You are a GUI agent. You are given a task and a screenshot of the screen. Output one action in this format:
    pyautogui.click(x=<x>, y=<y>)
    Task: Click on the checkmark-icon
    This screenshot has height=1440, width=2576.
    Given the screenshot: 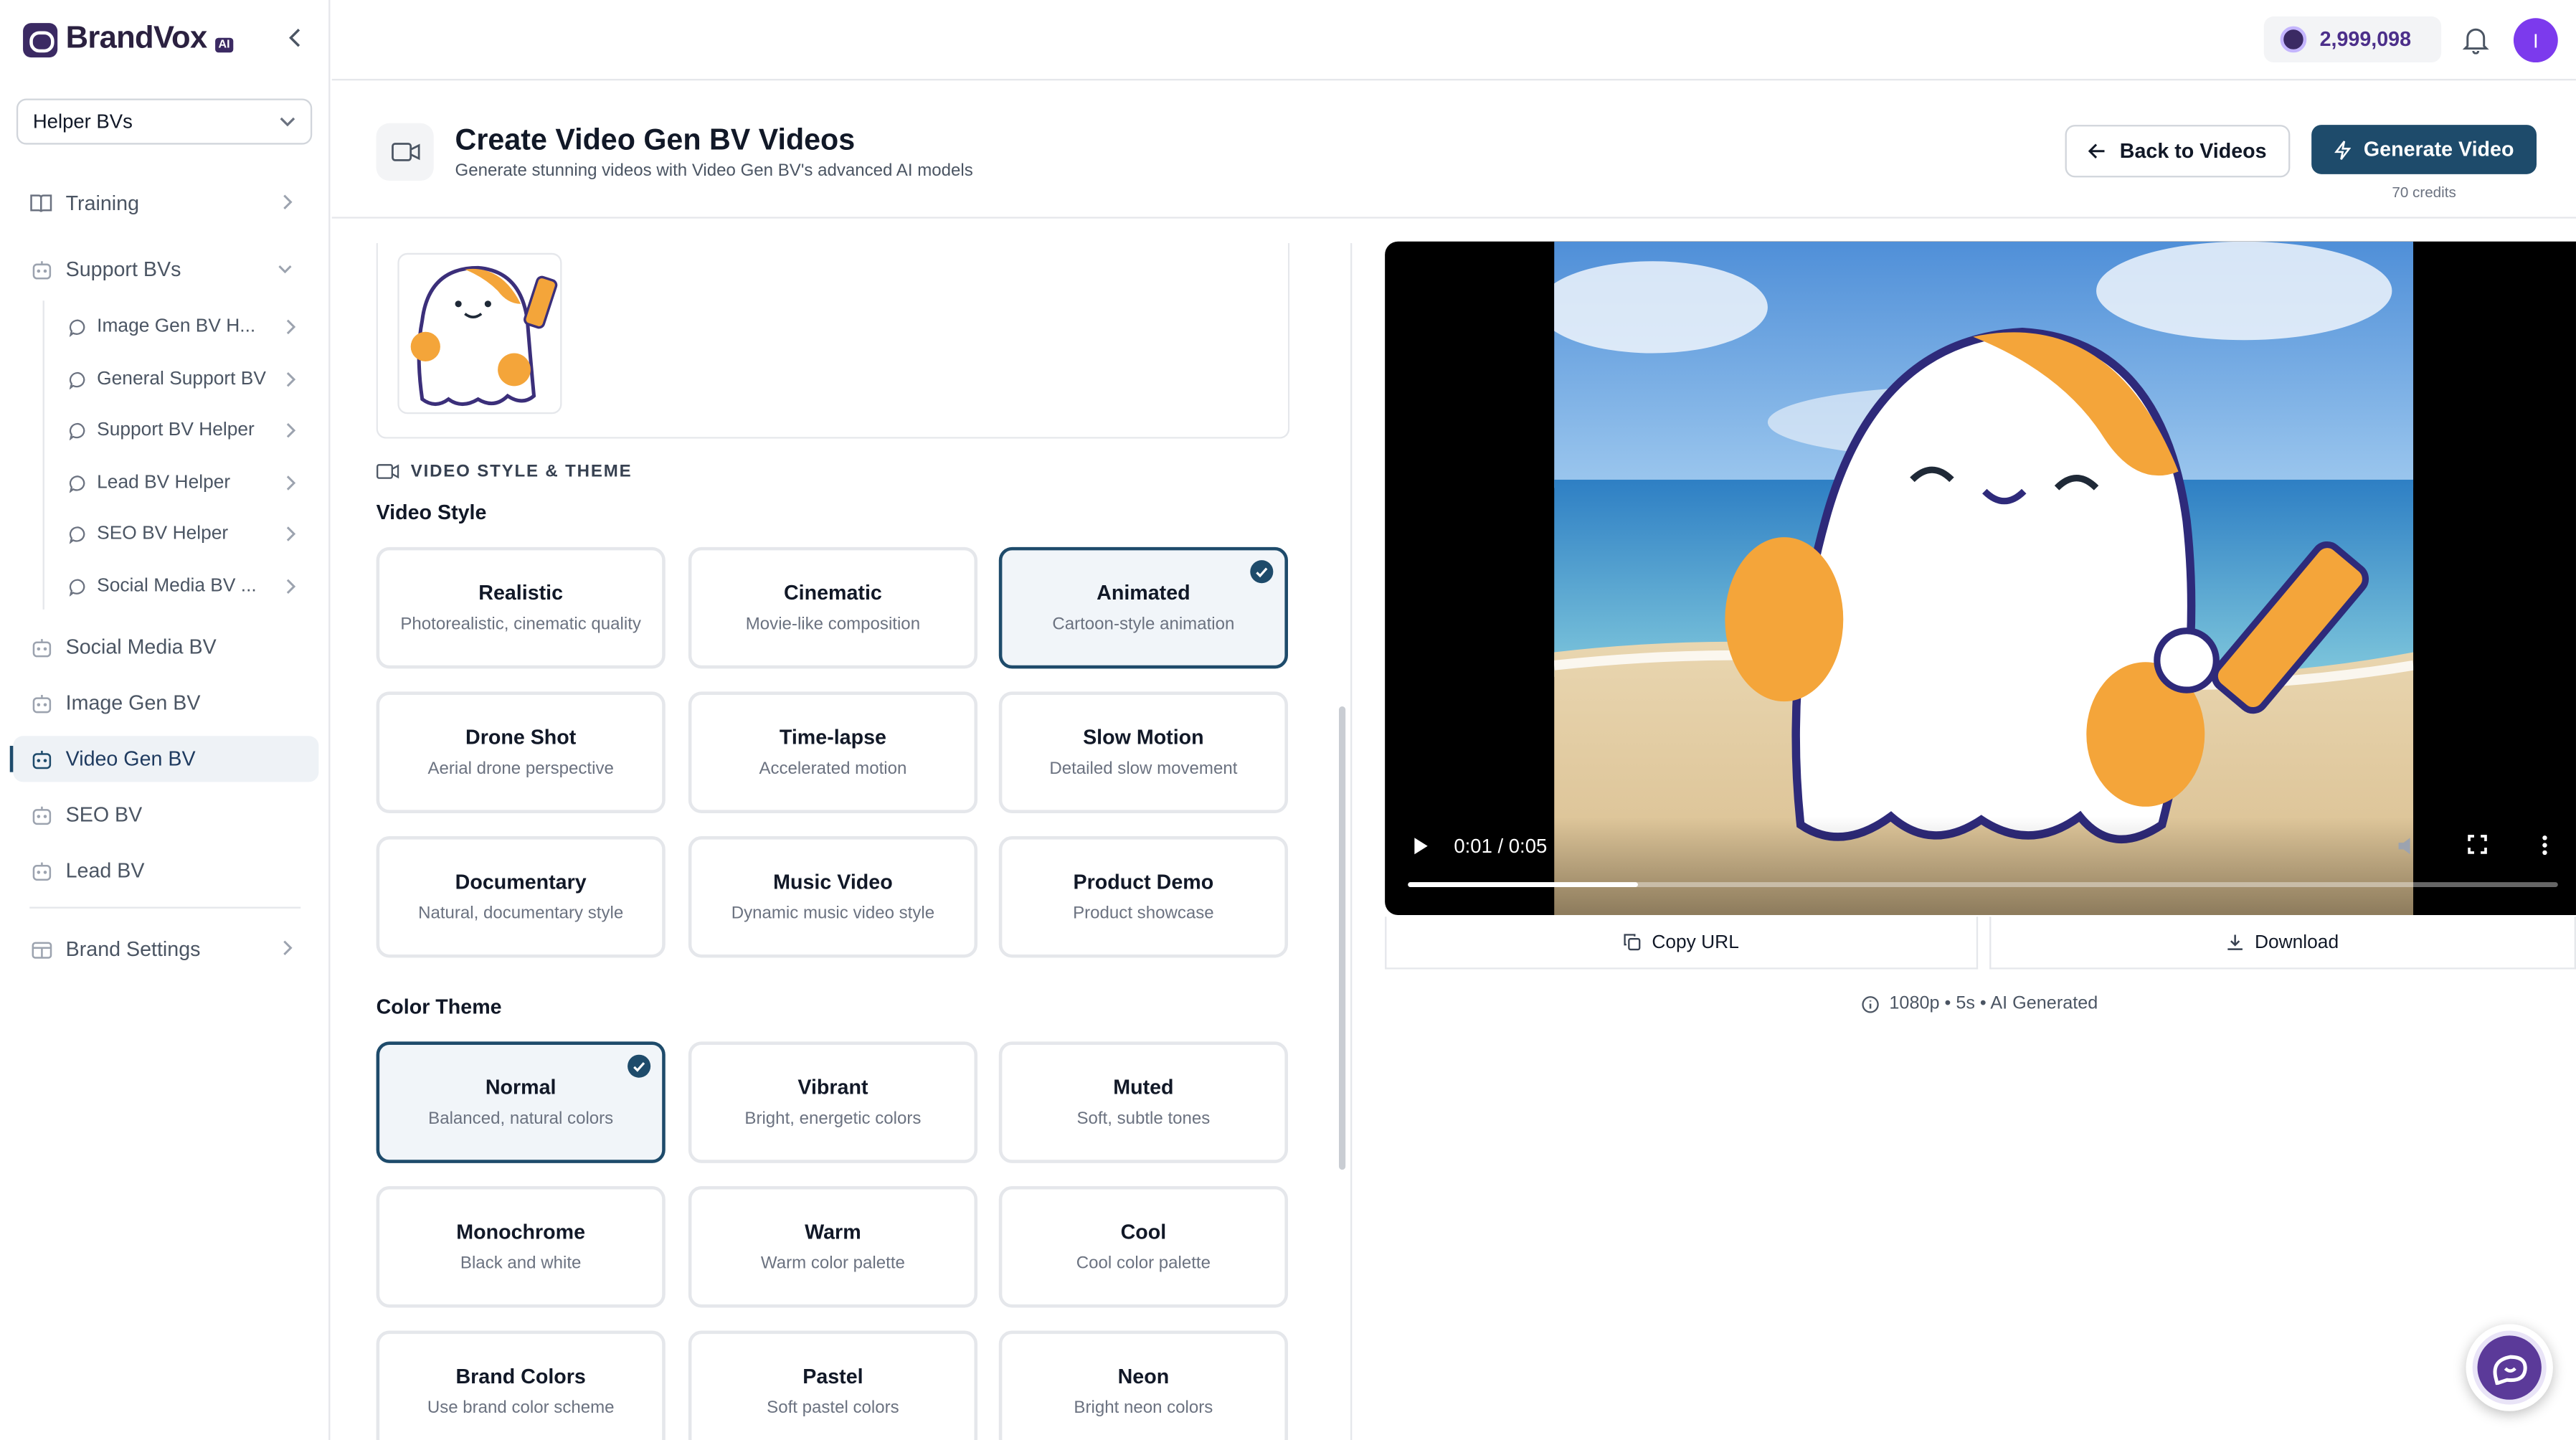 What is the action you would take?
    pyautogui.click(x=639, y=1066)
    